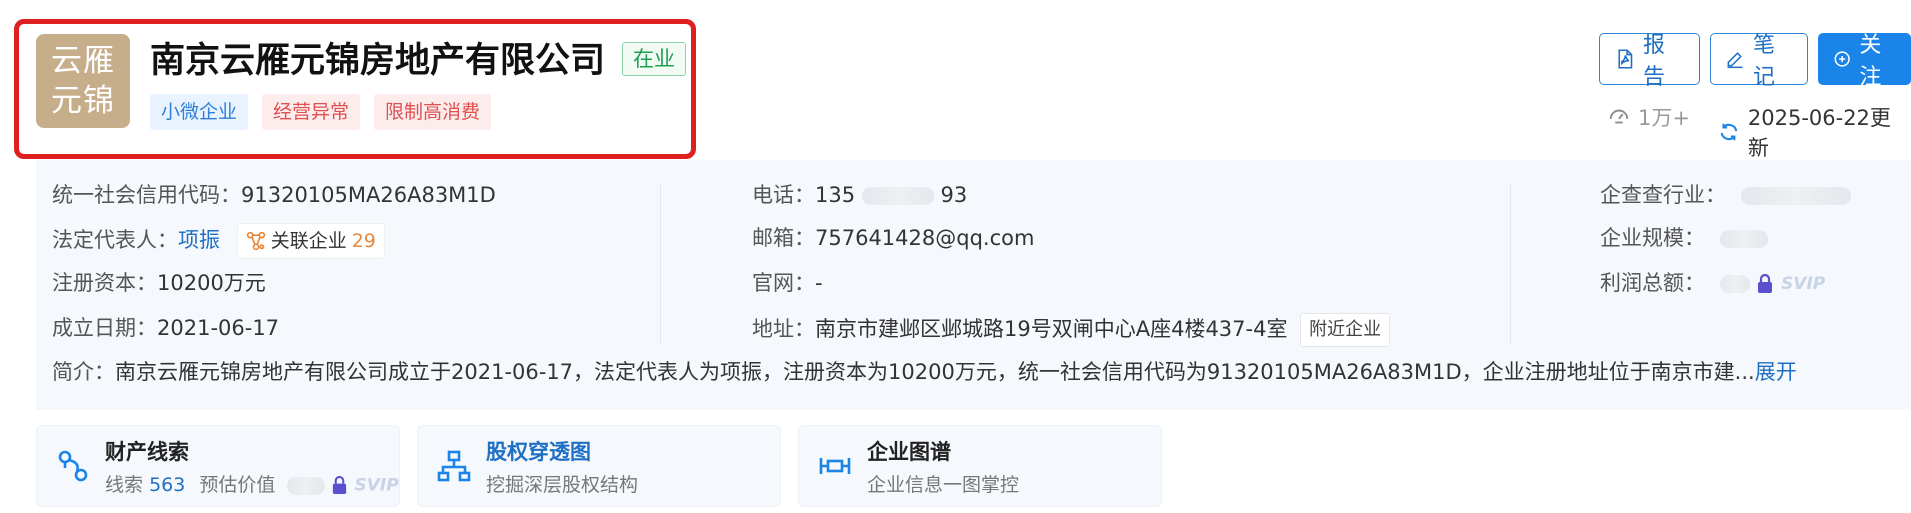 The image size is (1911, 513). Describe the element at coordinates (1764, 61) in the screenshot. I see `note-button-label: 笔记` at that location.